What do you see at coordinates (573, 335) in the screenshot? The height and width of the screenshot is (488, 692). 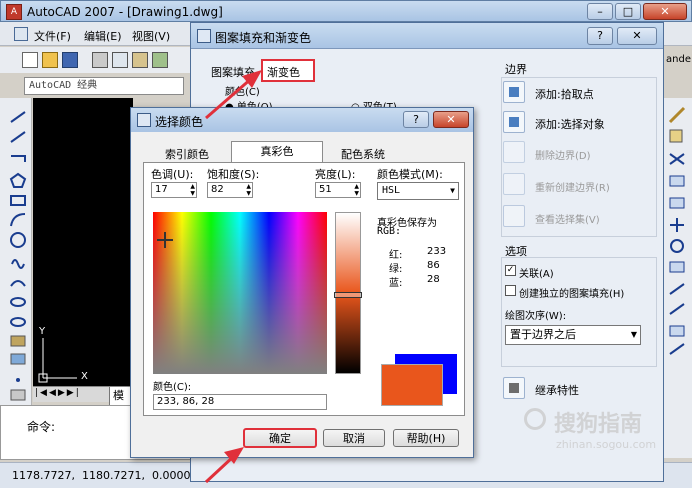 I see `draw-order-select: 置于边界之后 ▼` at bounding box center [573, 335].